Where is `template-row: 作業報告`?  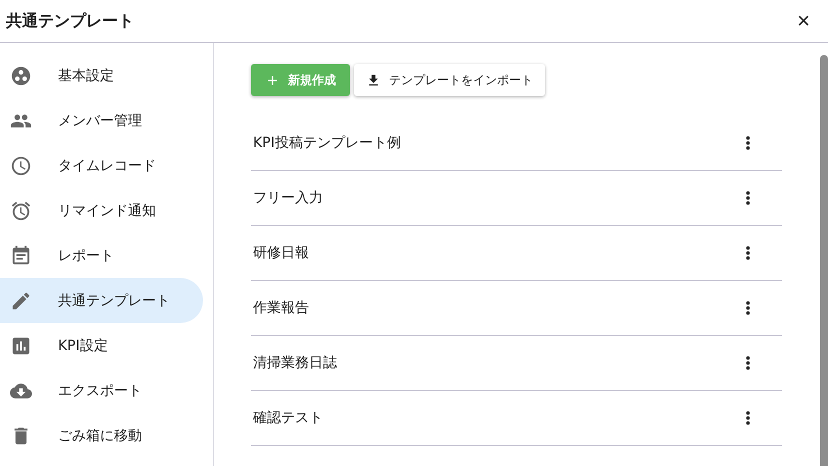 template-row: 作業報告 is located at coordinates (516, 308).